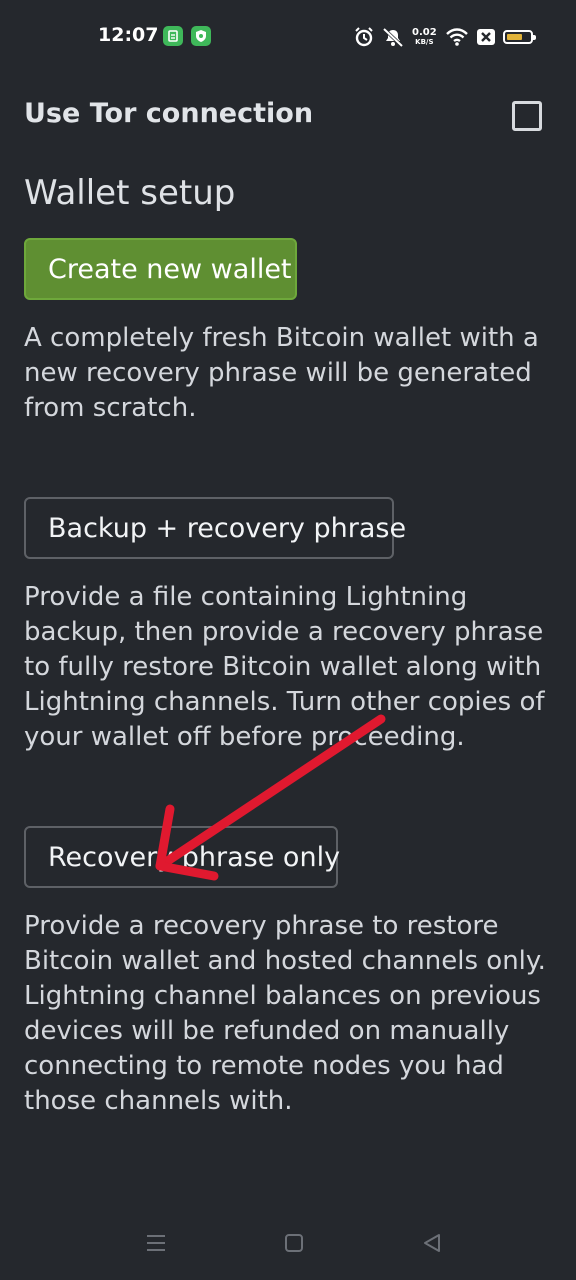  What do you see at coordinates (270, 797) in the screenshot?
I see `red-arrow-annotation` at bounding box center [270, 797].